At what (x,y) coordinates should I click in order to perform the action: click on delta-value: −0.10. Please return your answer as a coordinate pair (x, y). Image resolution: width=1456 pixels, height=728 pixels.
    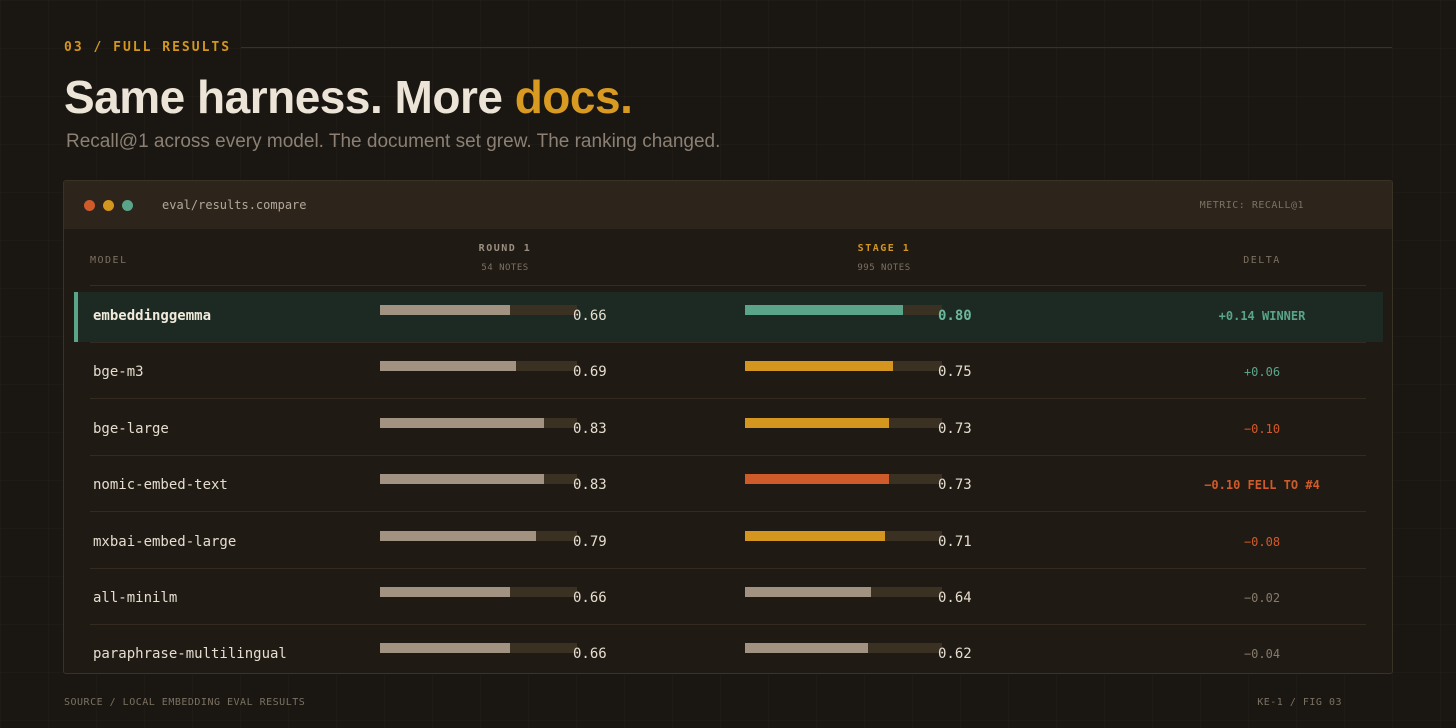
    Looking at the image, I should click on (1262, 428).